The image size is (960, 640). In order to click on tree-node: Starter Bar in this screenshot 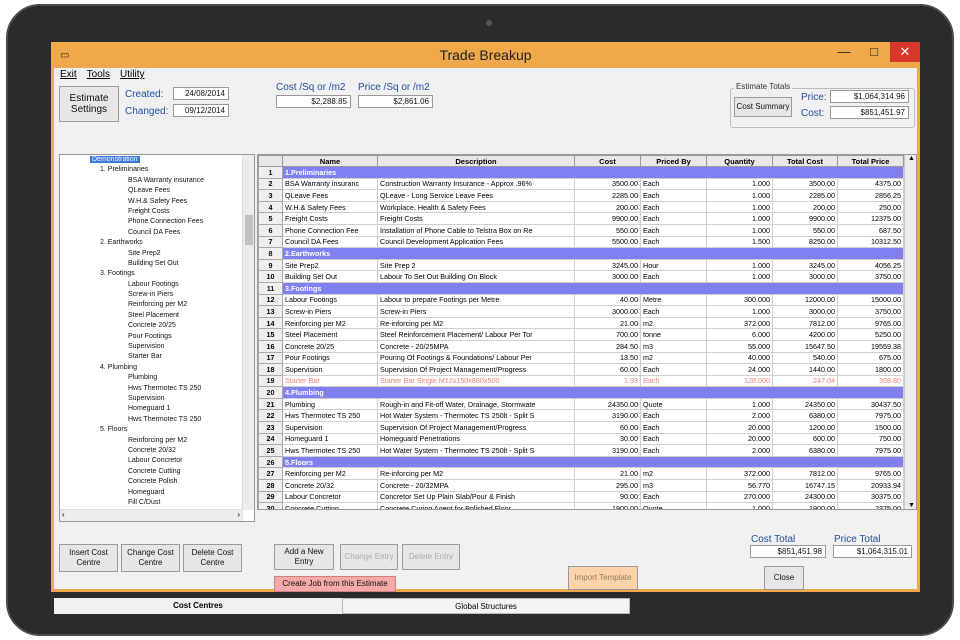, I will do `click(151, 357)`.